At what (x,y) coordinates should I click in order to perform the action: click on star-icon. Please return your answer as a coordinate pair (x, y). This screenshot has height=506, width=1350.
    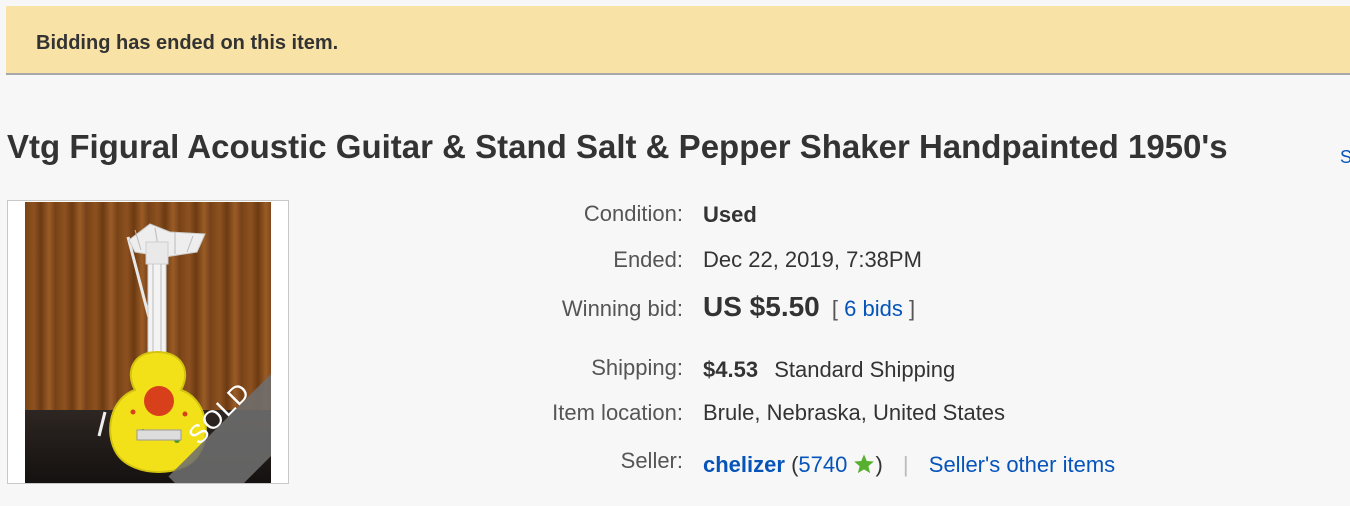
    Looking at the image, I should click on (864, 464).